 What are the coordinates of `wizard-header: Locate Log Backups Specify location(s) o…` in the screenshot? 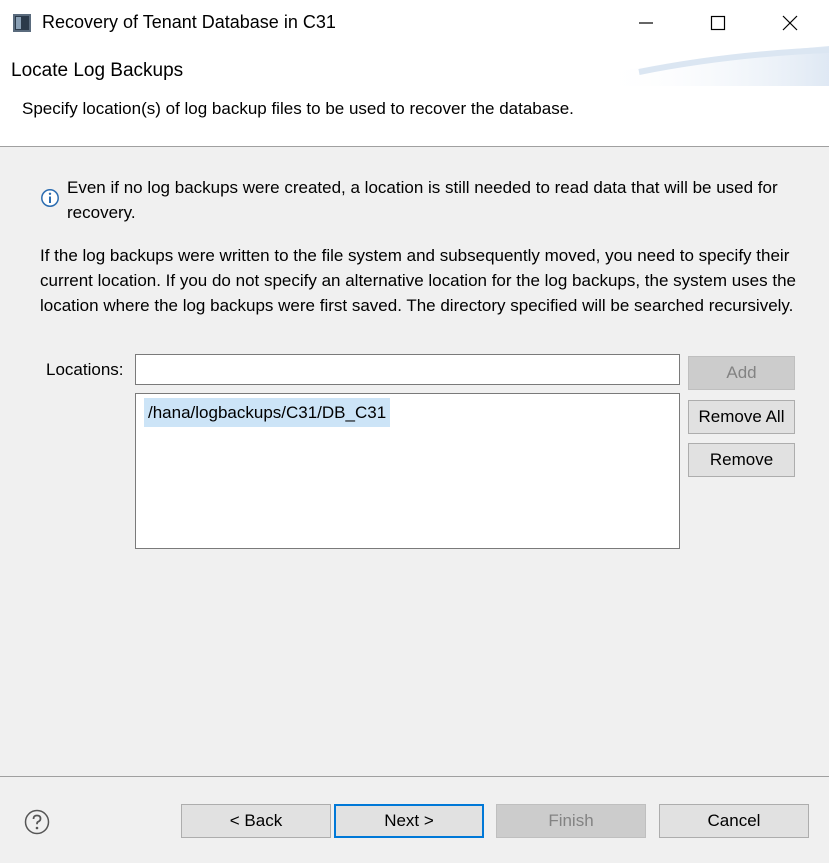 It's located at (414, 96).